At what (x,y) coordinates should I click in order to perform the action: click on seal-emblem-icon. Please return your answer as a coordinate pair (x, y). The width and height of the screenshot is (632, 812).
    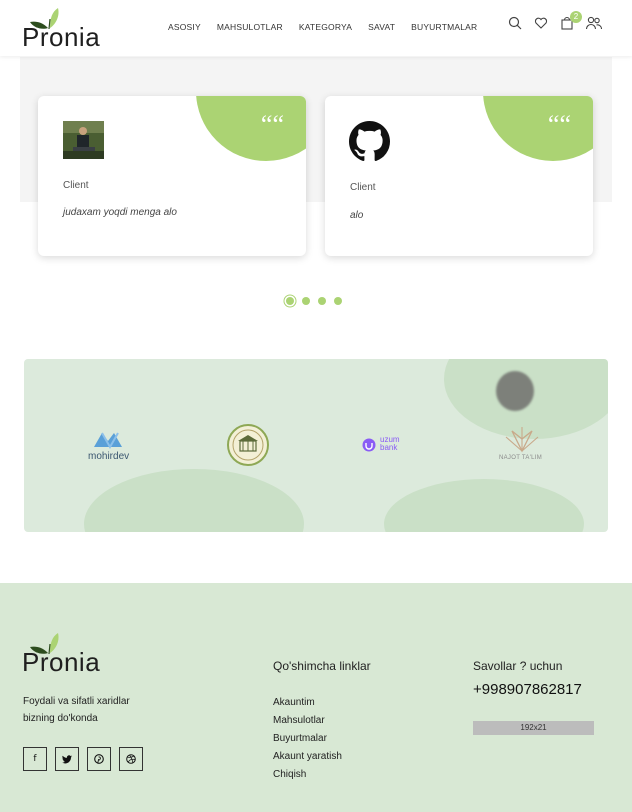
    Looking at the image, I should click on (248, 445).